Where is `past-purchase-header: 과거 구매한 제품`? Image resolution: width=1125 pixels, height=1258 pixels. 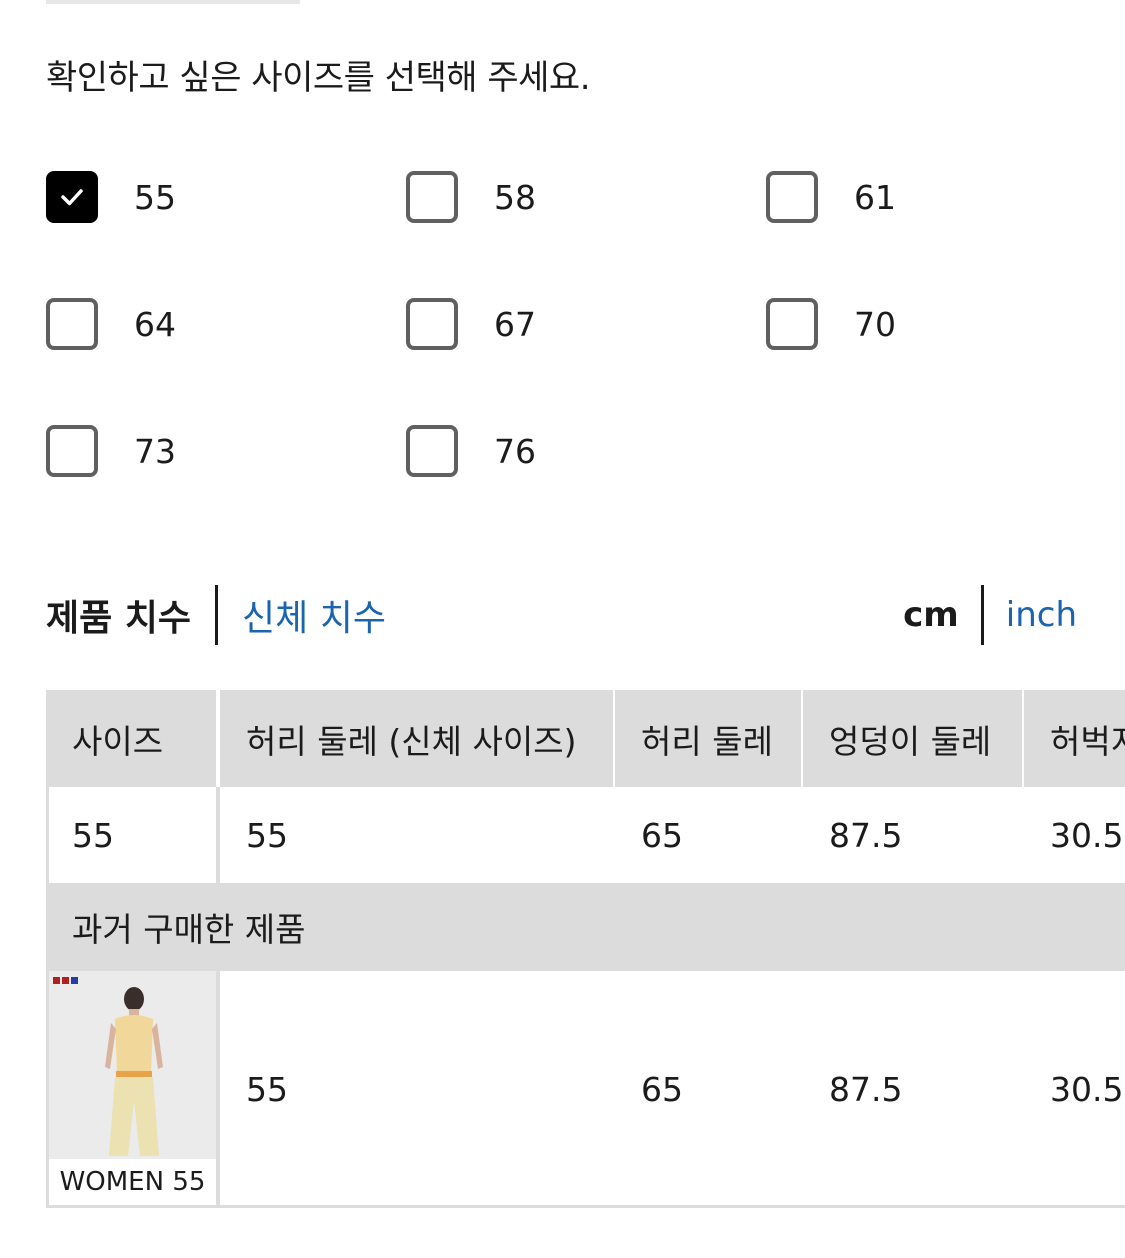 past-purchase-header: 과거 구매한 제품 is located at coordinates (585, 927).